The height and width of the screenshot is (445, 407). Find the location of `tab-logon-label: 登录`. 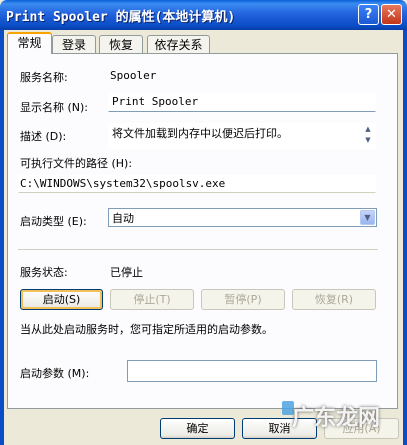

tab-logon-label: 登录 is located at coordinates (73, 45).